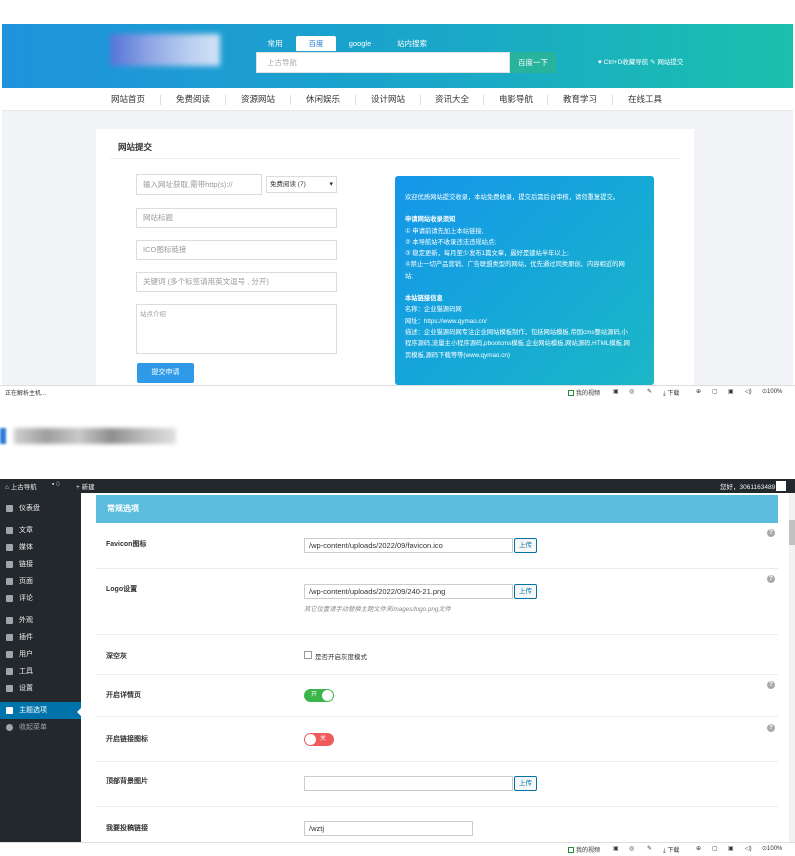 This screenshot has height=856, width=795. I want to click on keywords-input: 关键词 (多个标签请用英文逗号 , 分开), so click(236, 282).